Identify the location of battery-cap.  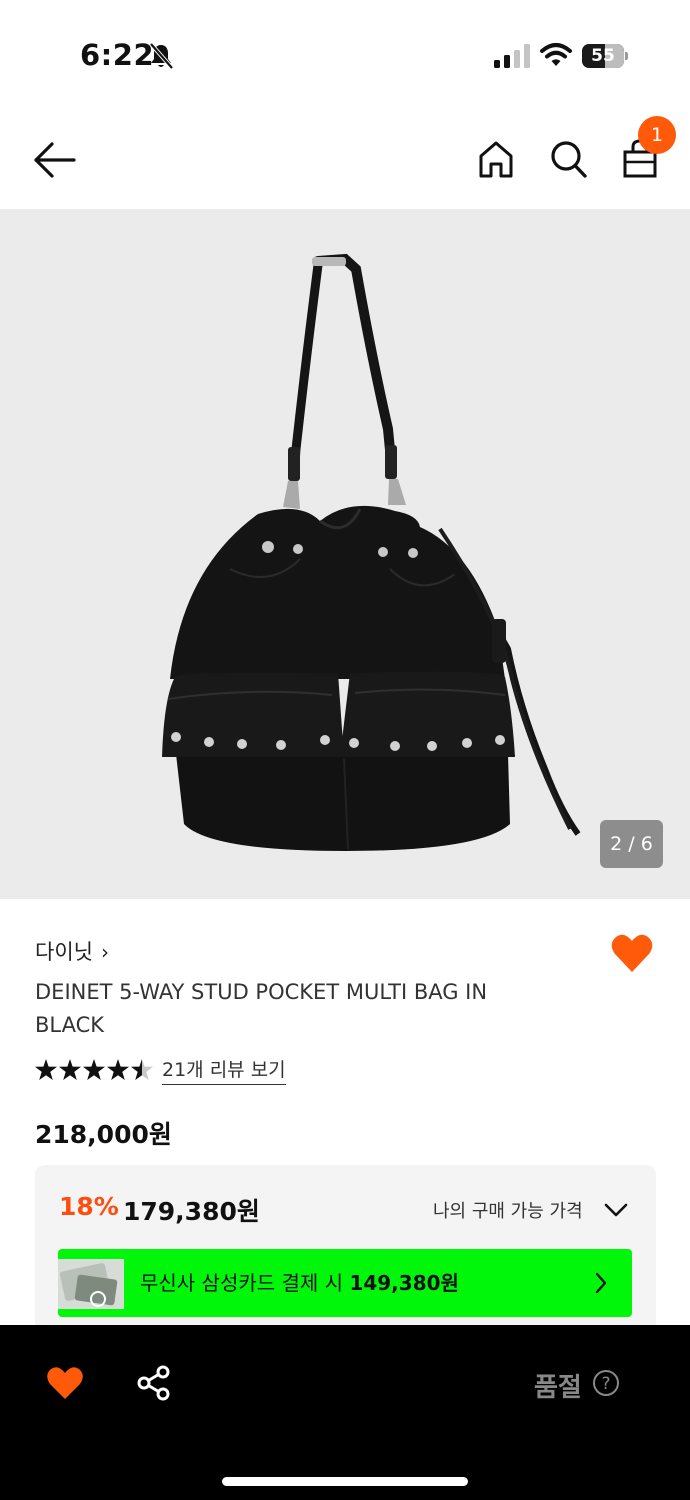
(626, 56).